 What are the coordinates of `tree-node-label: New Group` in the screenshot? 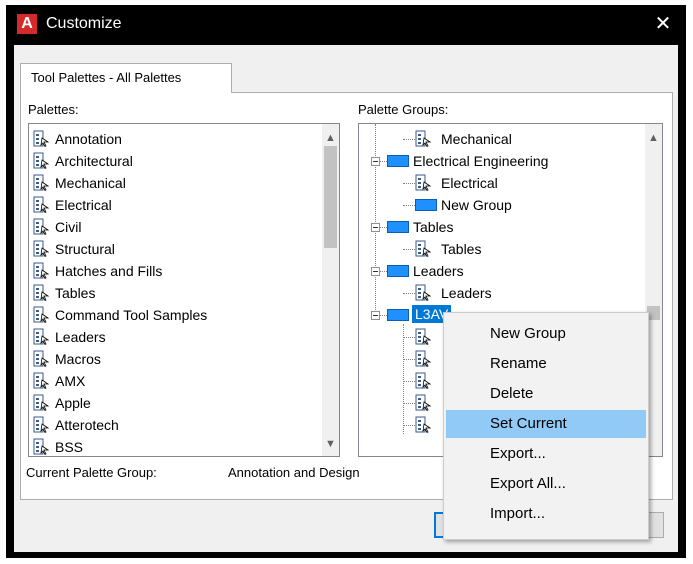 It's located at (476, 205).